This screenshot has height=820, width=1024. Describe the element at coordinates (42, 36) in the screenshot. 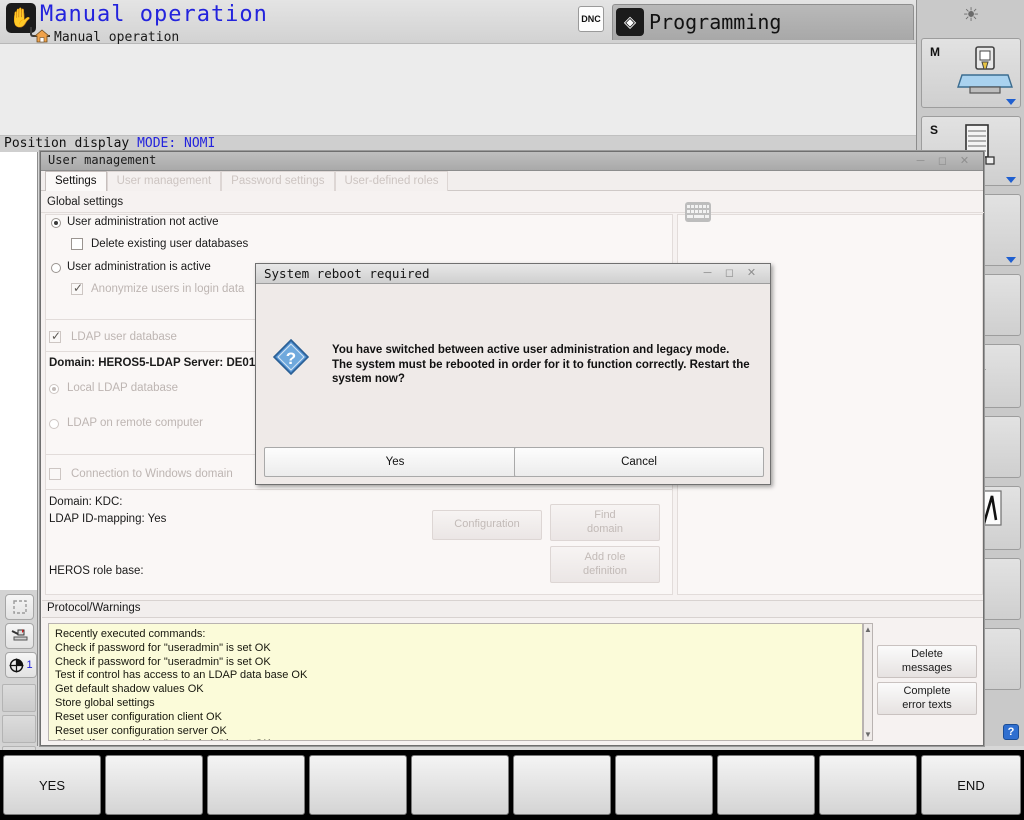

I see `home-icon` at that location.